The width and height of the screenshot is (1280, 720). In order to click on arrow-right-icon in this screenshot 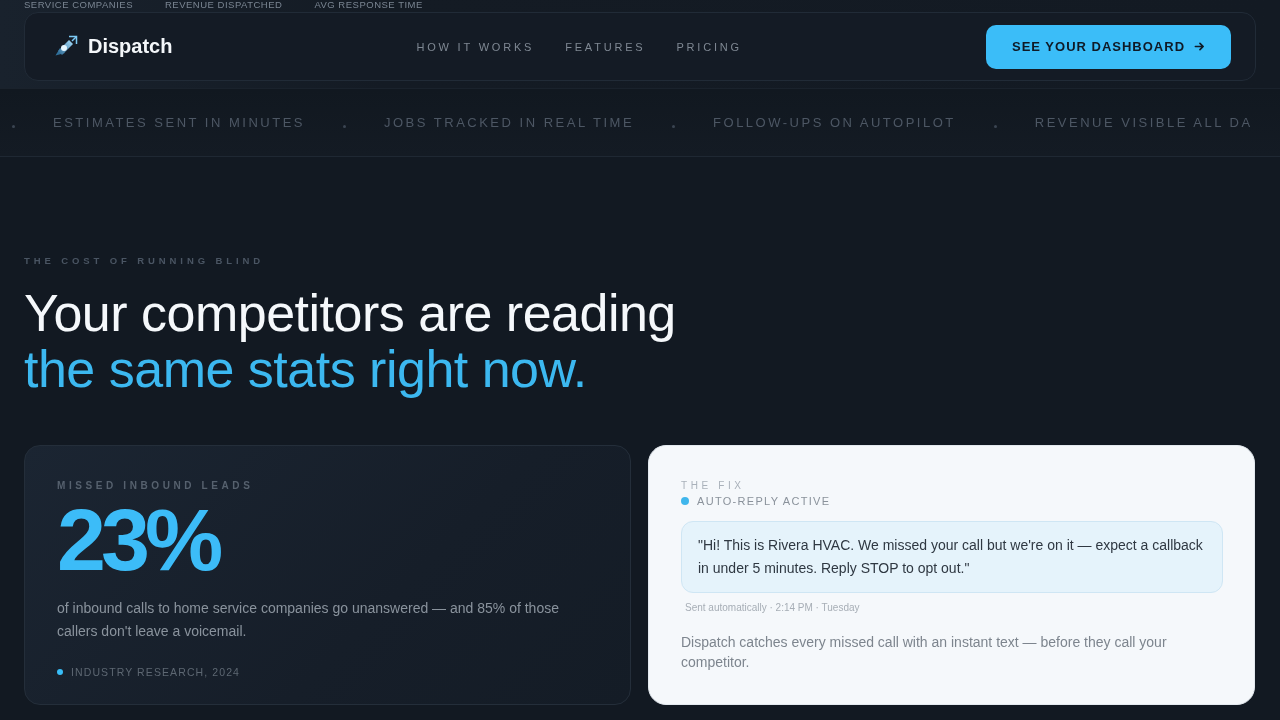, I will do `click(1200, 46)`.